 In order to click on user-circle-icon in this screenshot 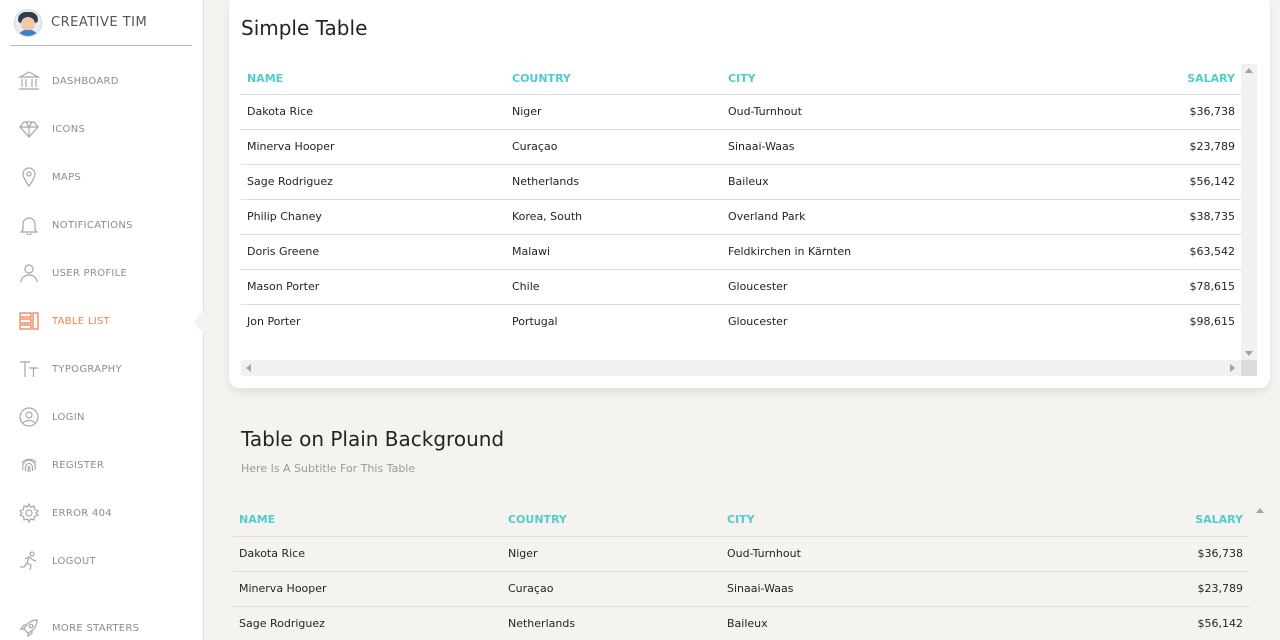, I will do `click(29, 417)`.